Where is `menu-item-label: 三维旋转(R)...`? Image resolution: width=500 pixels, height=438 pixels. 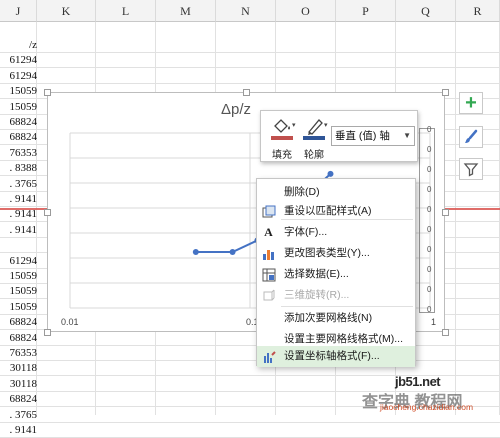 menu-item-label: 三维旋转(R)... is located at coordinates (317, 295).